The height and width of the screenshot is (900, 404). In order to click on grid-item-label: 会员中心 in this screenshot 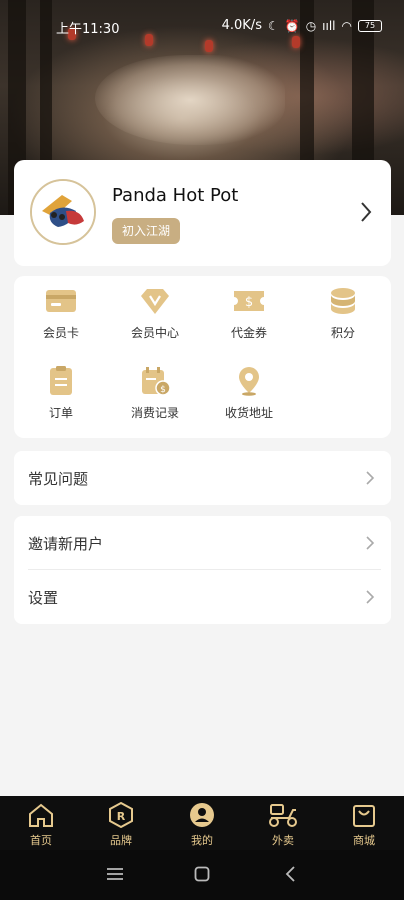, I will do `click(154, 333)`.